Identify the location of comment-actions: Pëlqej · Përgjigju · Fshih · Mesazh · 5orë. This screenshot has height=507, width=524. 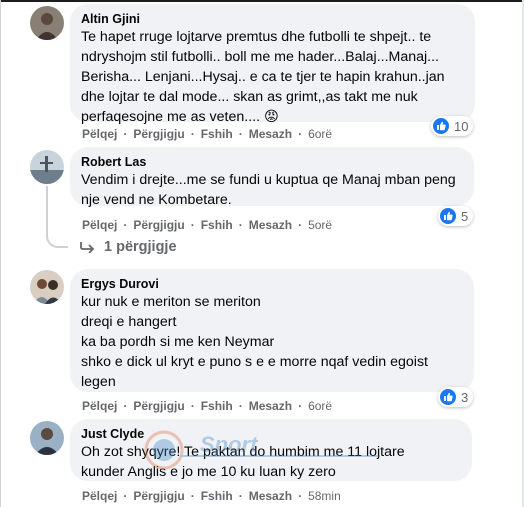
(210, 225).